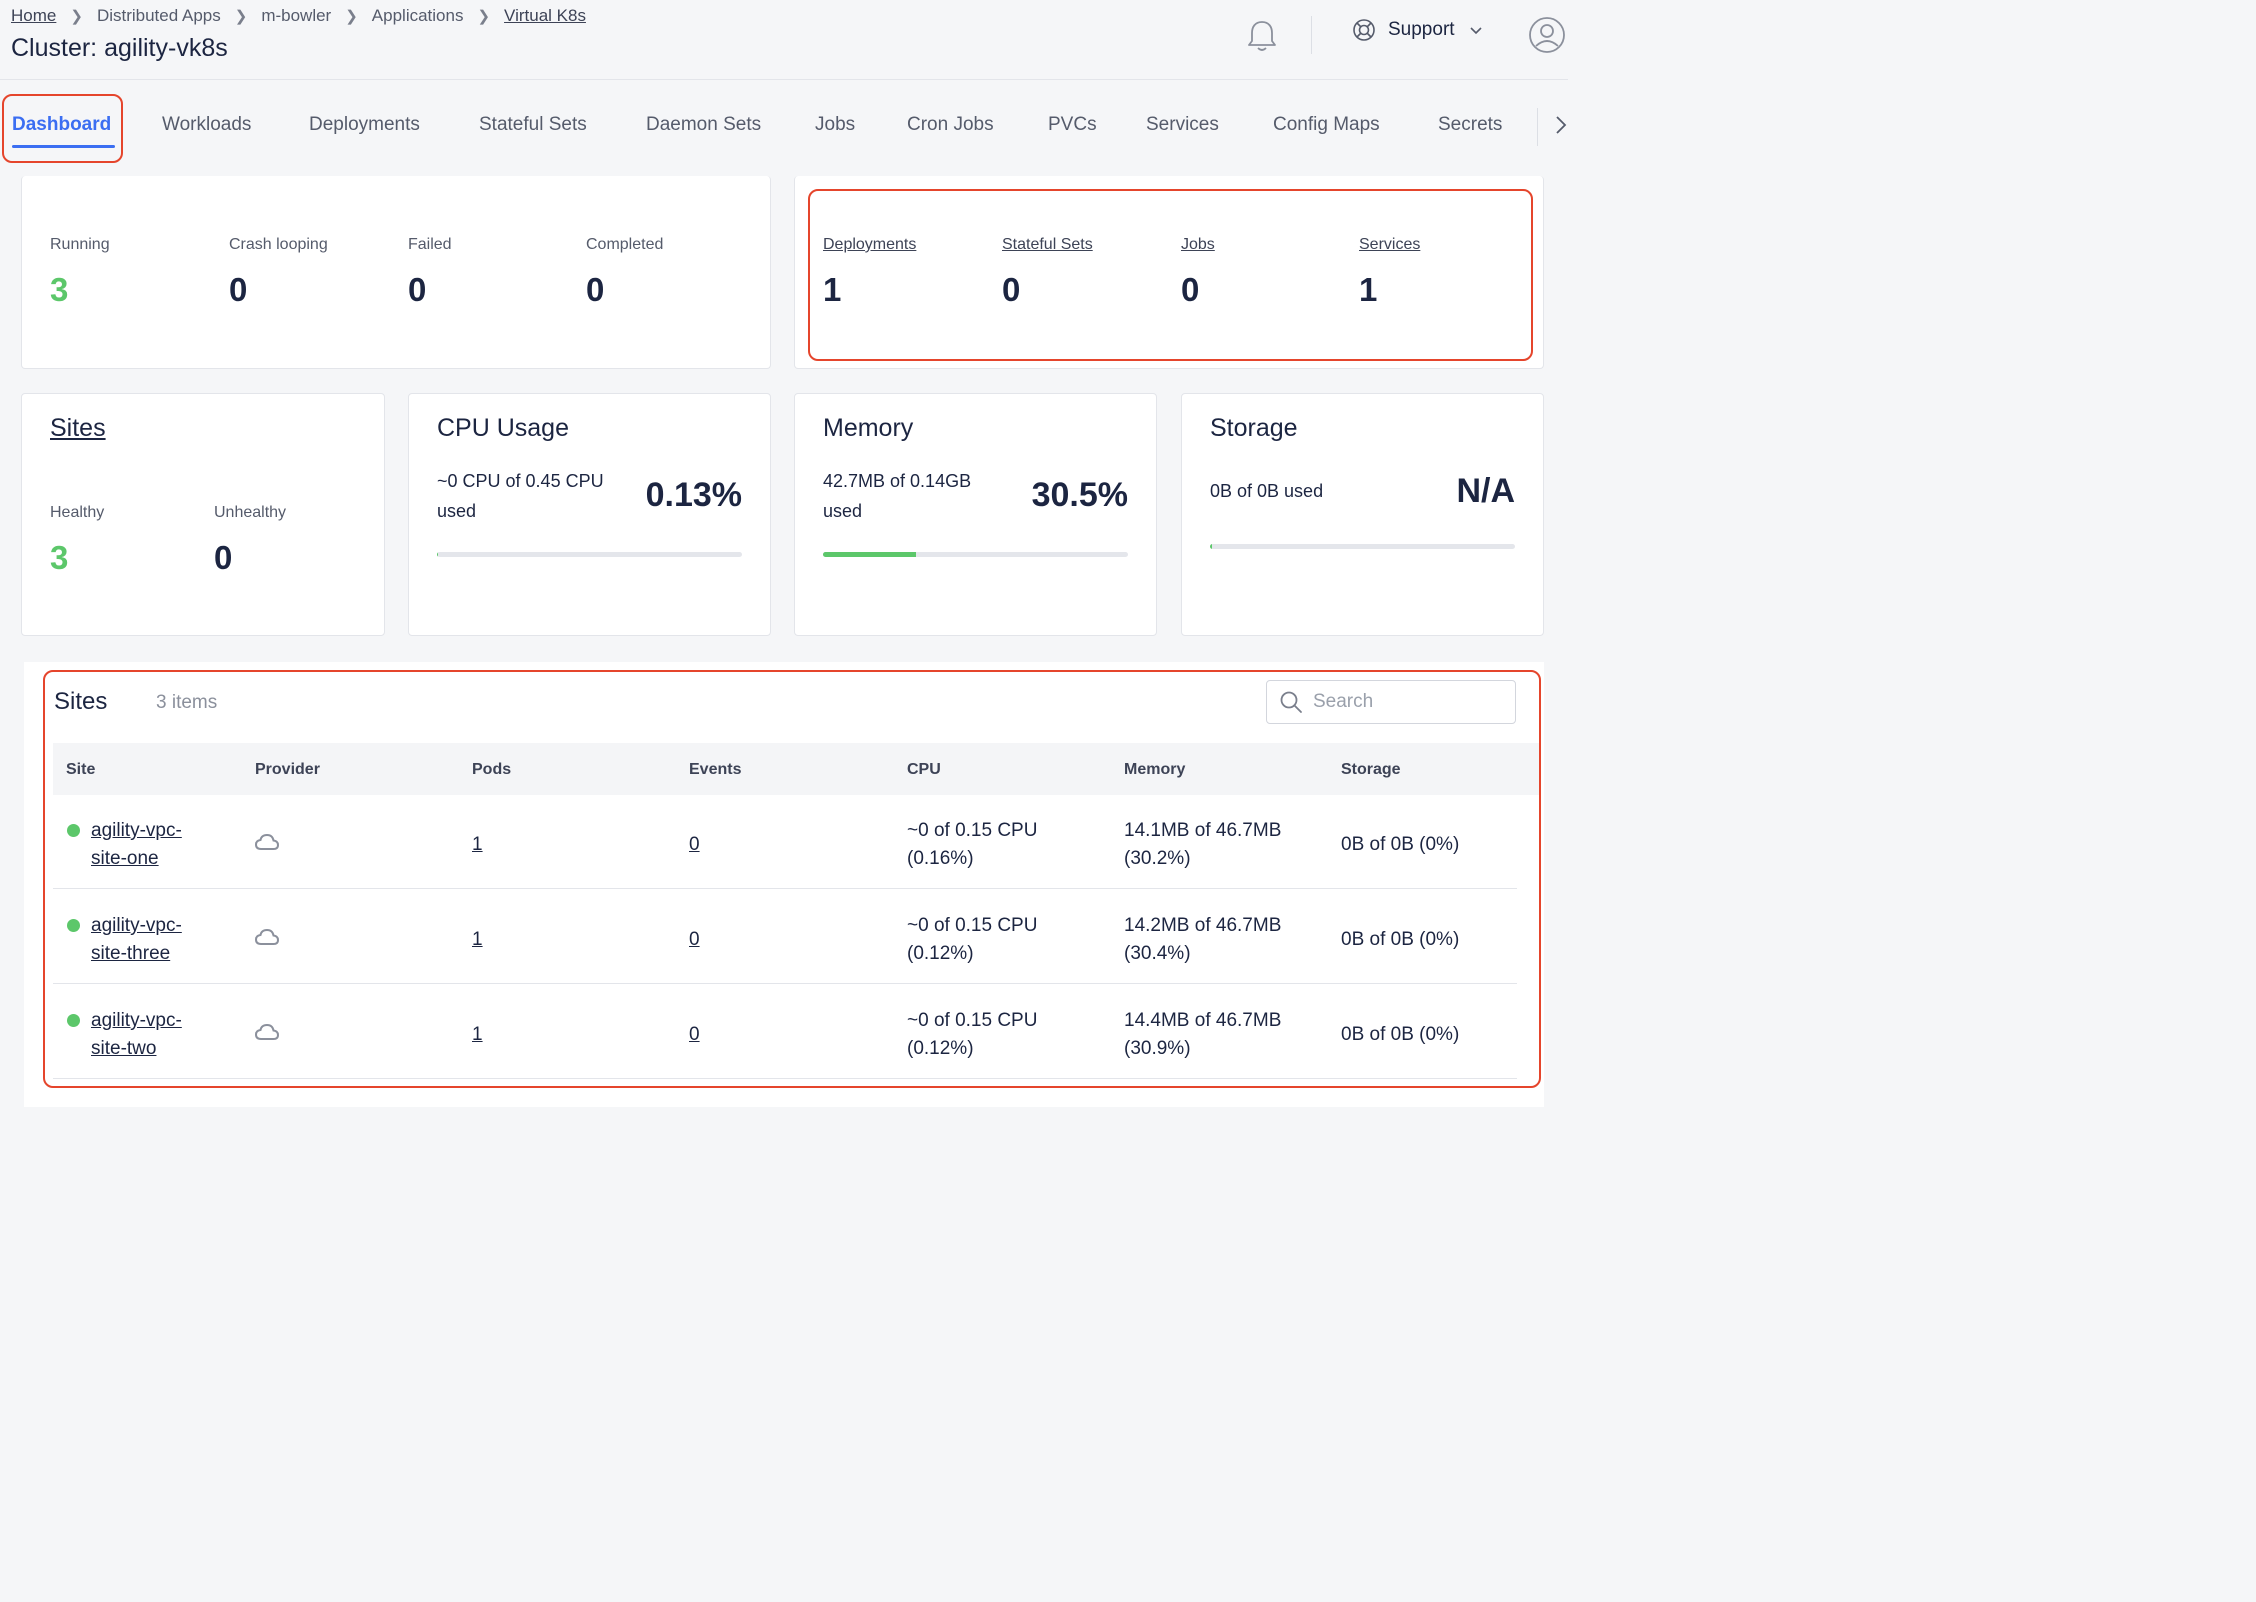  What do you see at coordinates (457, 511) in the screenshot?
I see `cpu-usage-line2: used` at bounding box center [457, 511].